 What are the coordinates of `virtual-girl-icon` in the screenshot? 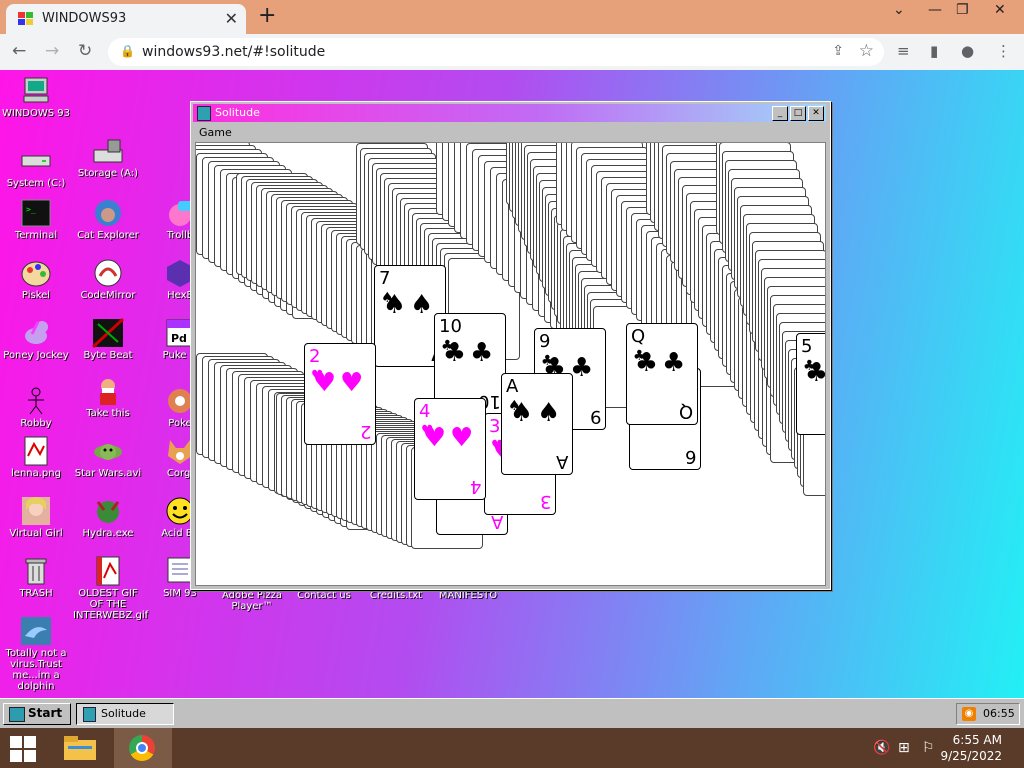 It's located at (36, 511).